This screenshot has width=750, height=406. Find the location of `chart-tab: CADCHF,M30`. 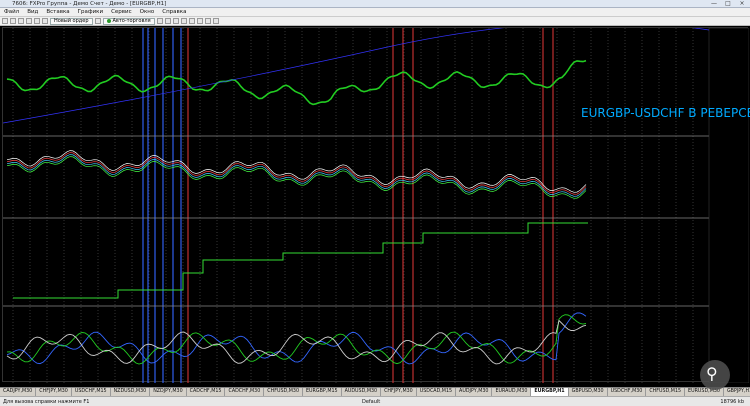

chart-tab: CADCHF,M30 is located at coordinates (245, 392).